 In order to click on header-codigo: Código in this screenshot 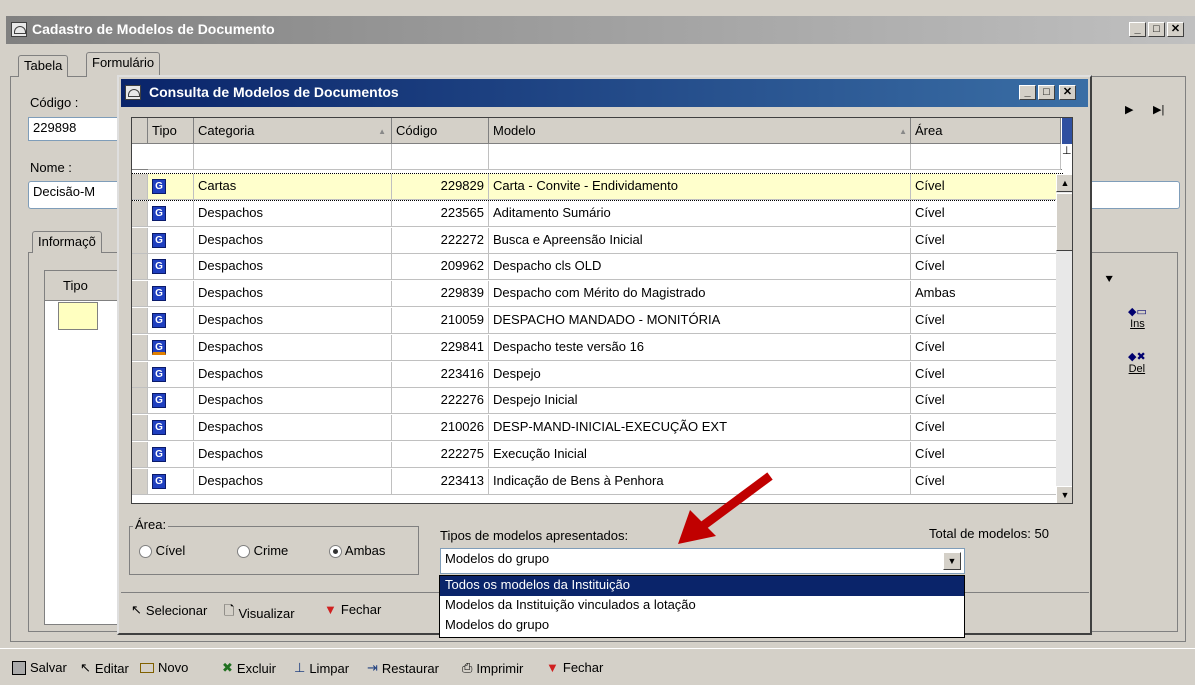, I will do `click(440, 131)`.